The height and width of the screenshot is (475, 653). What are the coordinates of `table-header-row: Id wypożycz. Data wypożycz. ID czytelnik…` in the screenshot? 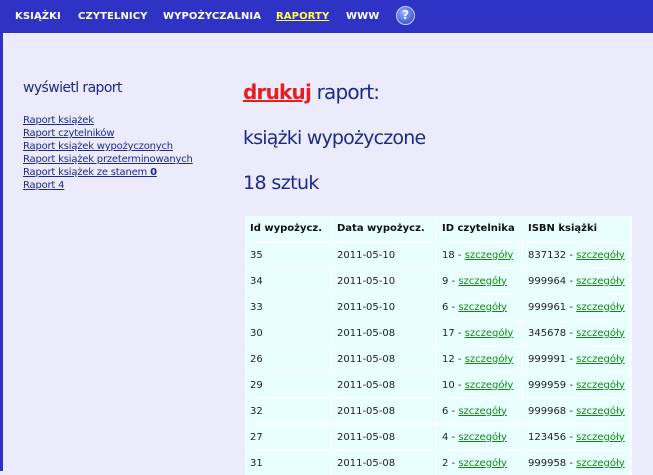 It's located at (438, 228).